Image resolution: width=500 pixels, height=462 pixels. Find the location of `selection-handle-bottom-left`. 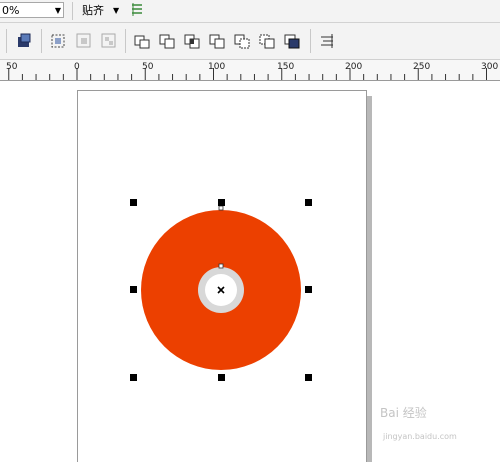

selection-handle-bottom-left is located at coordinates (133, 377).